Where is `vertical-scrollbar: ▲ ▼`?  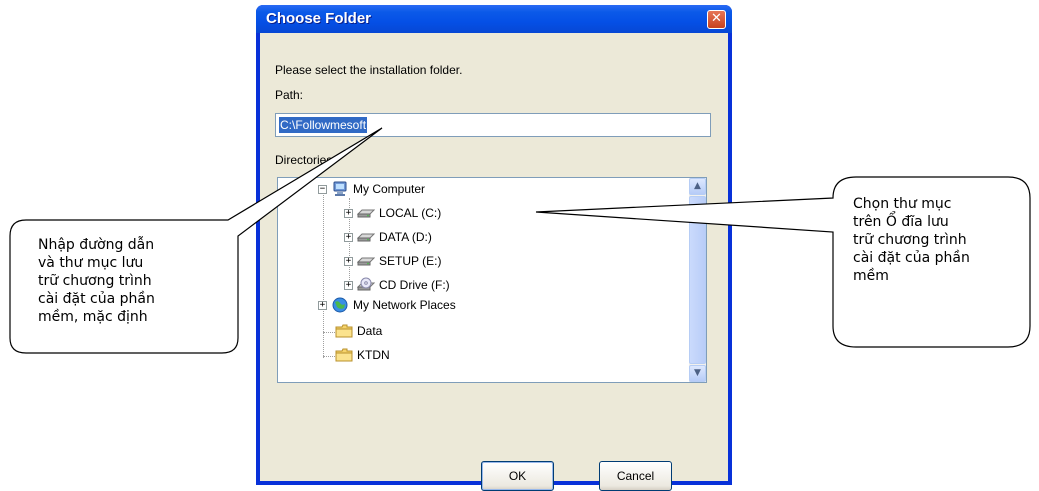 vertical-scrollbar: ▲ ▼ is located at coordinates (697, 280).